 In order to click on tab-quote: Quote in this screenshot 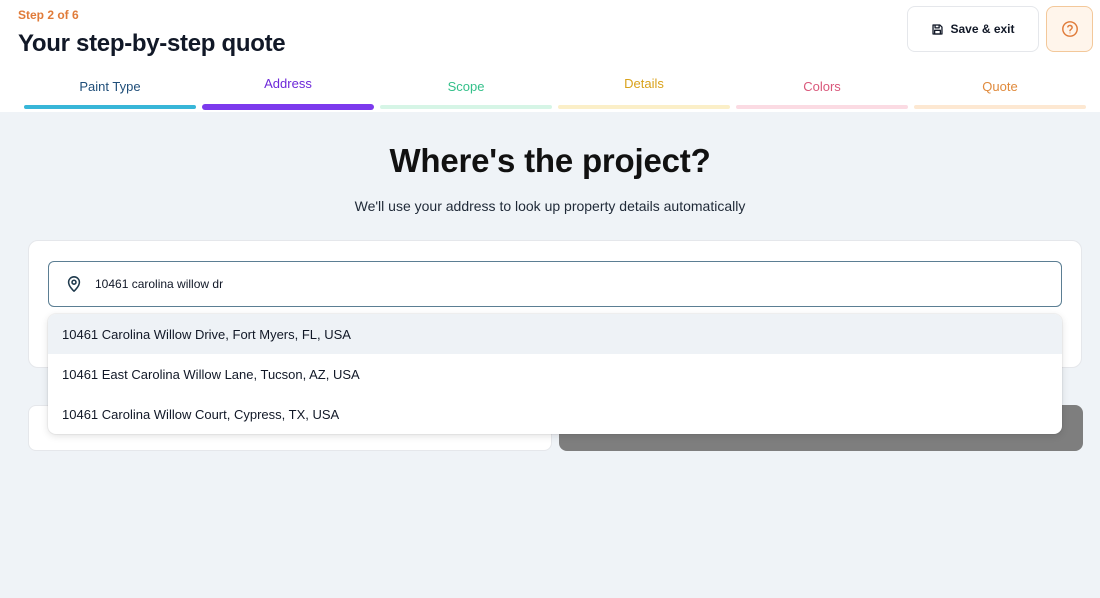, I will do `click(1000, 91)`.